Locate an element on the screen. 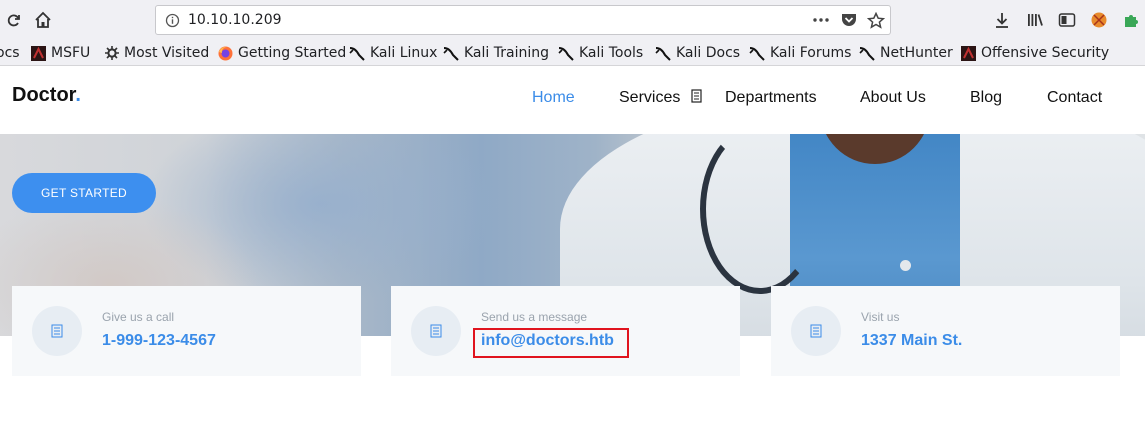  bookmark-kali-tools: Kali Tools is located at coordinates (600, 53).